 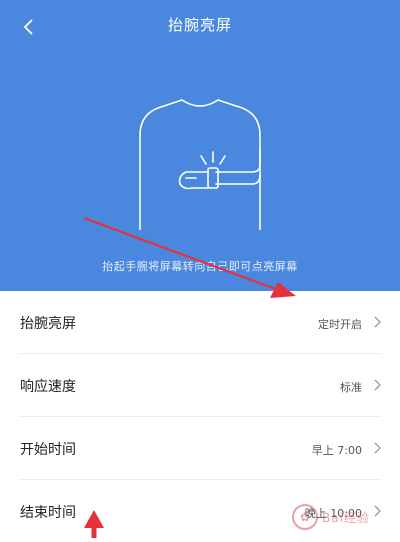 I want to click on setting-row-raise-to-wake: 抬腕亮屏 定时开启, so click(x=200, y=322).